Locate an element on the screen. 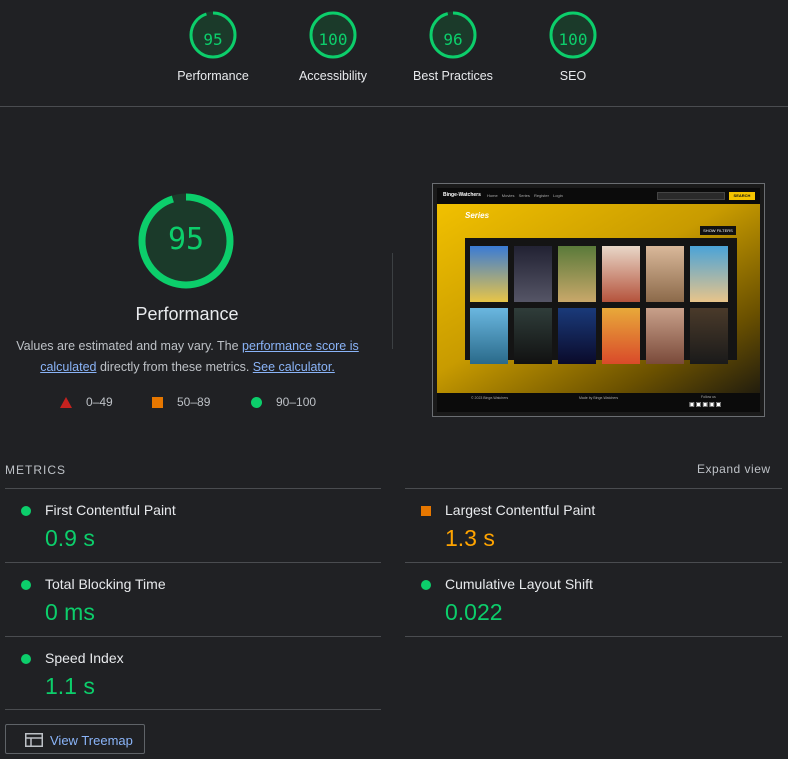  social-icons: ▣▣▣▣▣ is located at coordinates (706, 405).